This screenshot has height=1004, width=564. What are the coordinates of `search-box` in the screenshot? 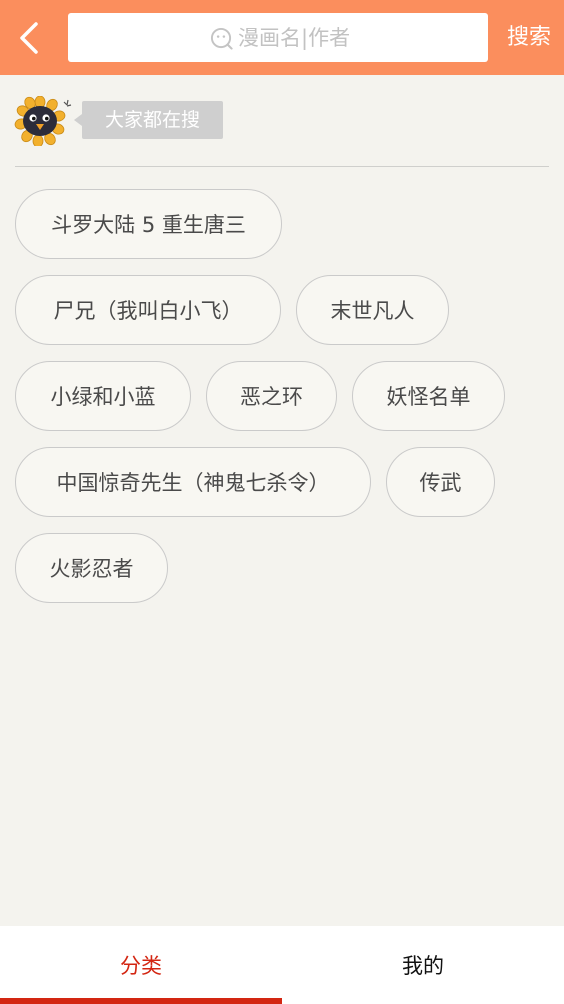 It's located at (278, 37).